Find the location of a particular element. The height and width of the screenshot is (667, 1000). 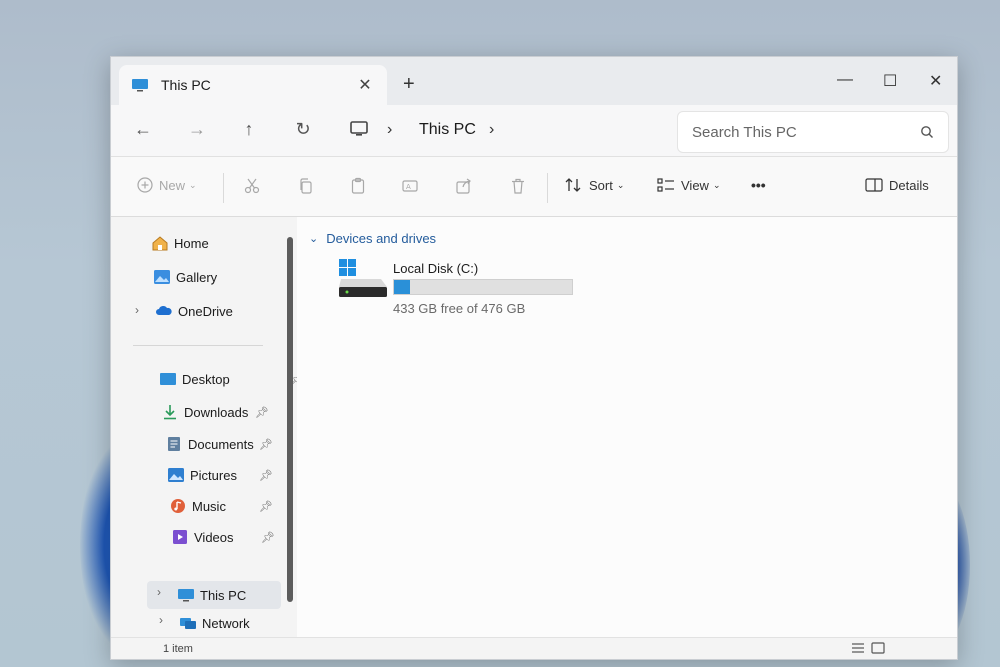

drive-local-disk-c: Local Disk (C:) 433 GB free of 476 GB is located at coordinates (467, 289).